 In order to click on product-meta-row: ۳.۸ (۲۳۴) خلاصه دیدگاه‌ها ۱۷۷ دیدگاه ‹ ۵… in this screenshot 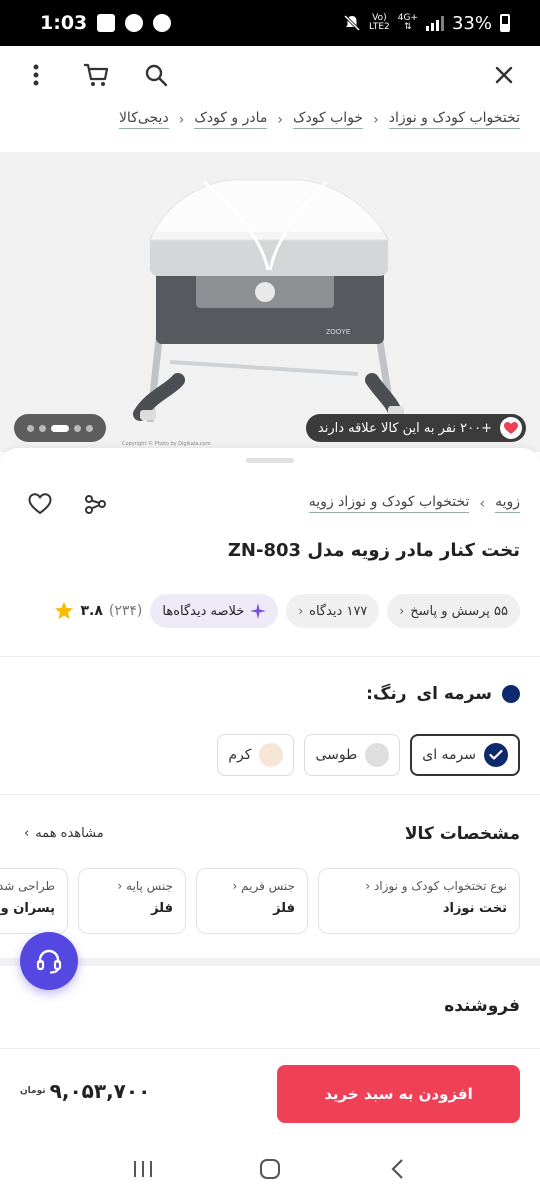, I will do `click(287, 611)`.